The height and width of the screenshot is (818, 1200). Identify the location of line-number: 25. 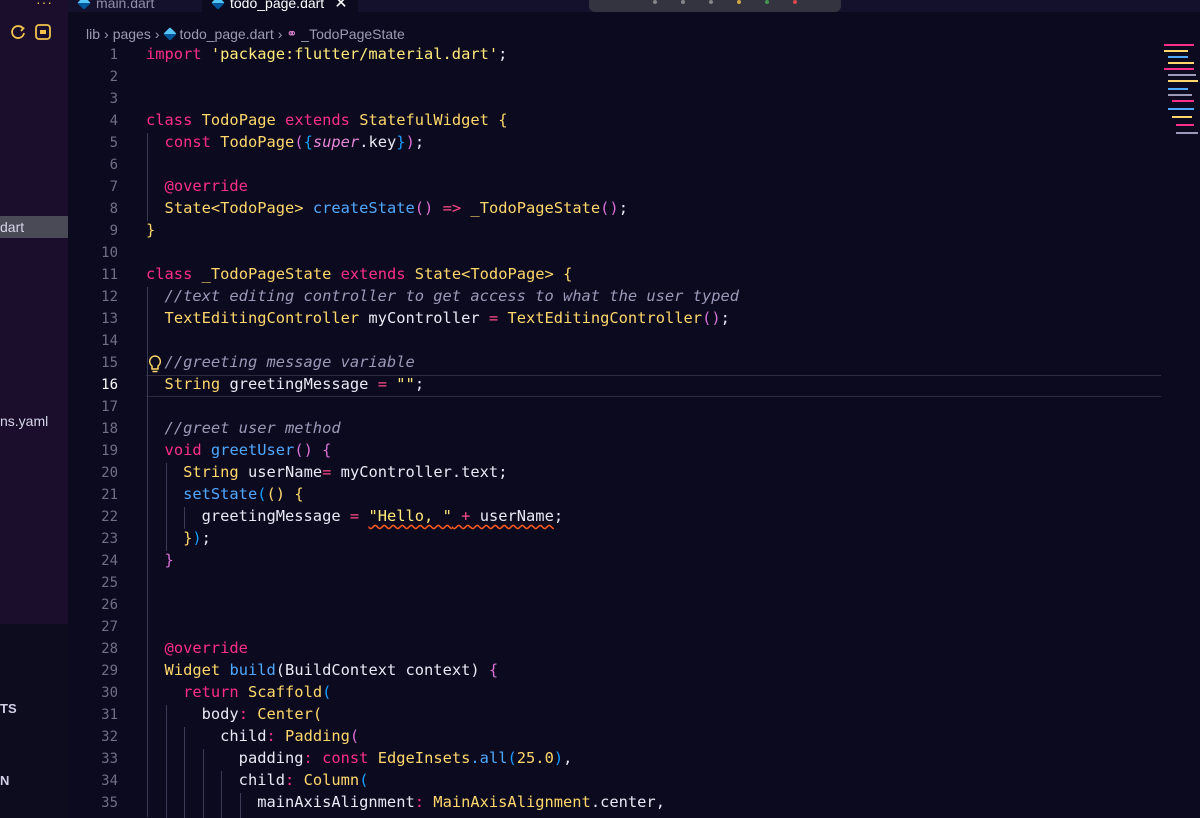
(109, 583).